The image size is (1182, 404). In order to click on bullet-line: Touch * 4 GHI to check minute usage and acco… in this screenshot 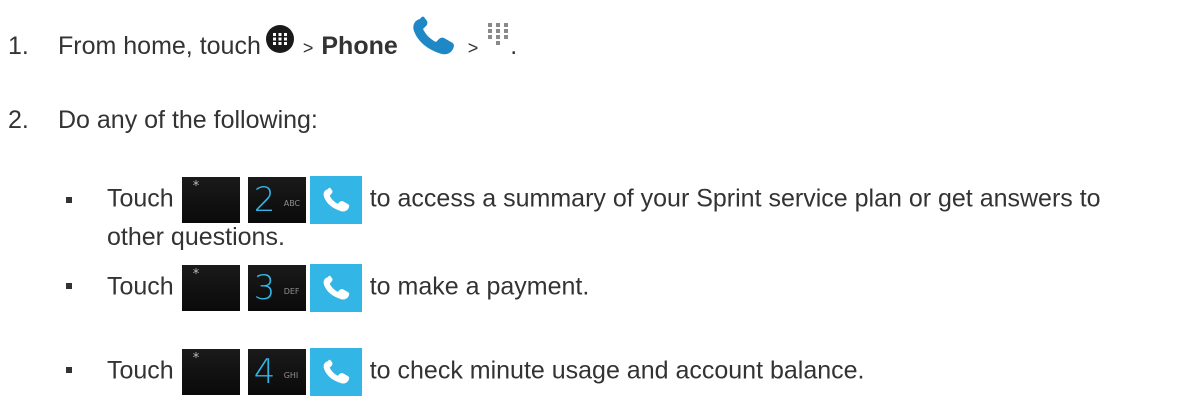, I will do `click(486, 372)`.